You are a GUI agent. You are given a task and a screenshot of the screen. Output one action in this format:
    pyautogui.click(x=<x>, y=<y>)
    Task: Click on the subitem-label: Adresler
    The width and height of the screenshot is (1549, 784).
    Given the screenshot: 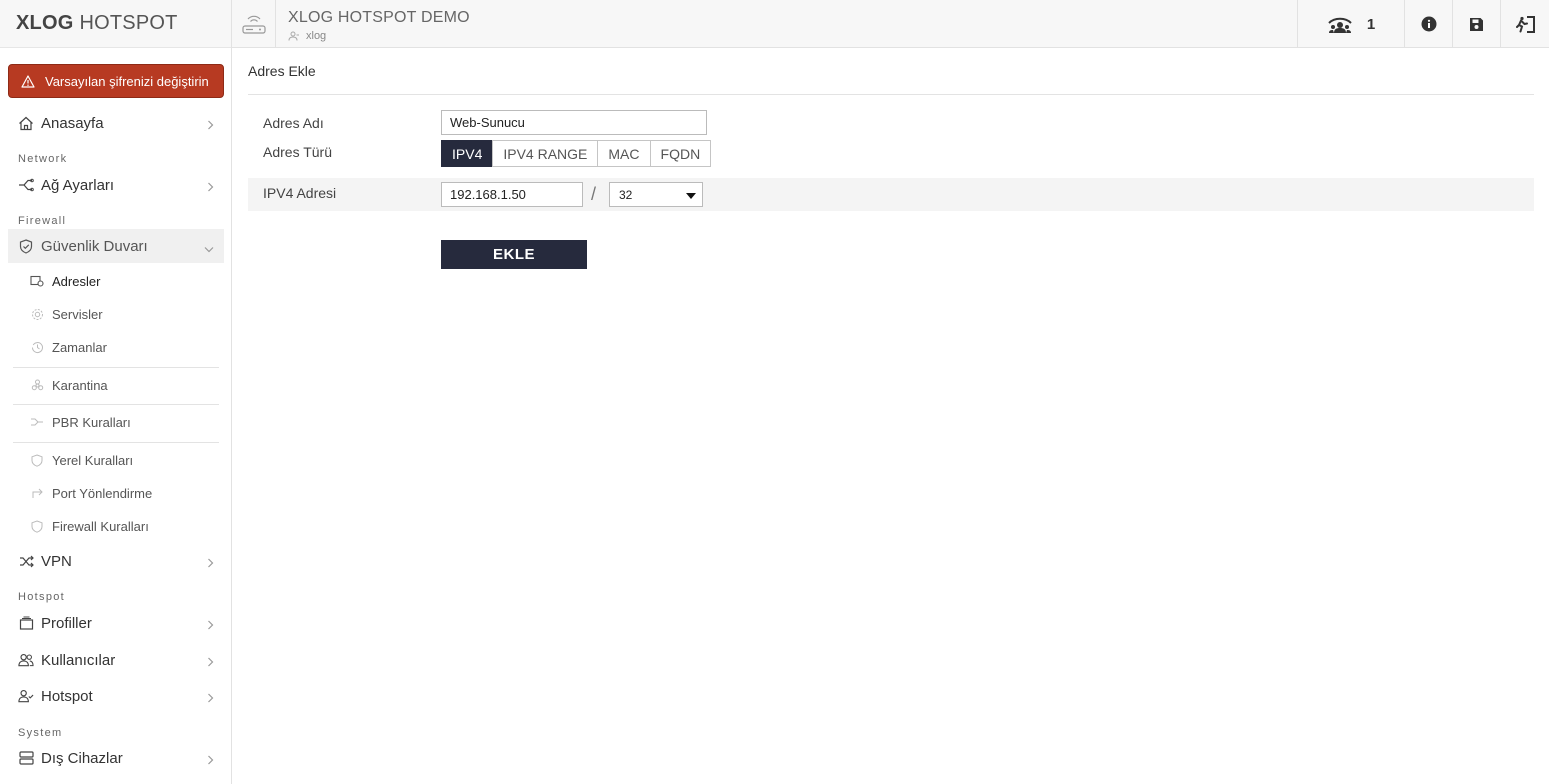 What is the action you would take?
    pyautogui.click(x=76, y=281)
    